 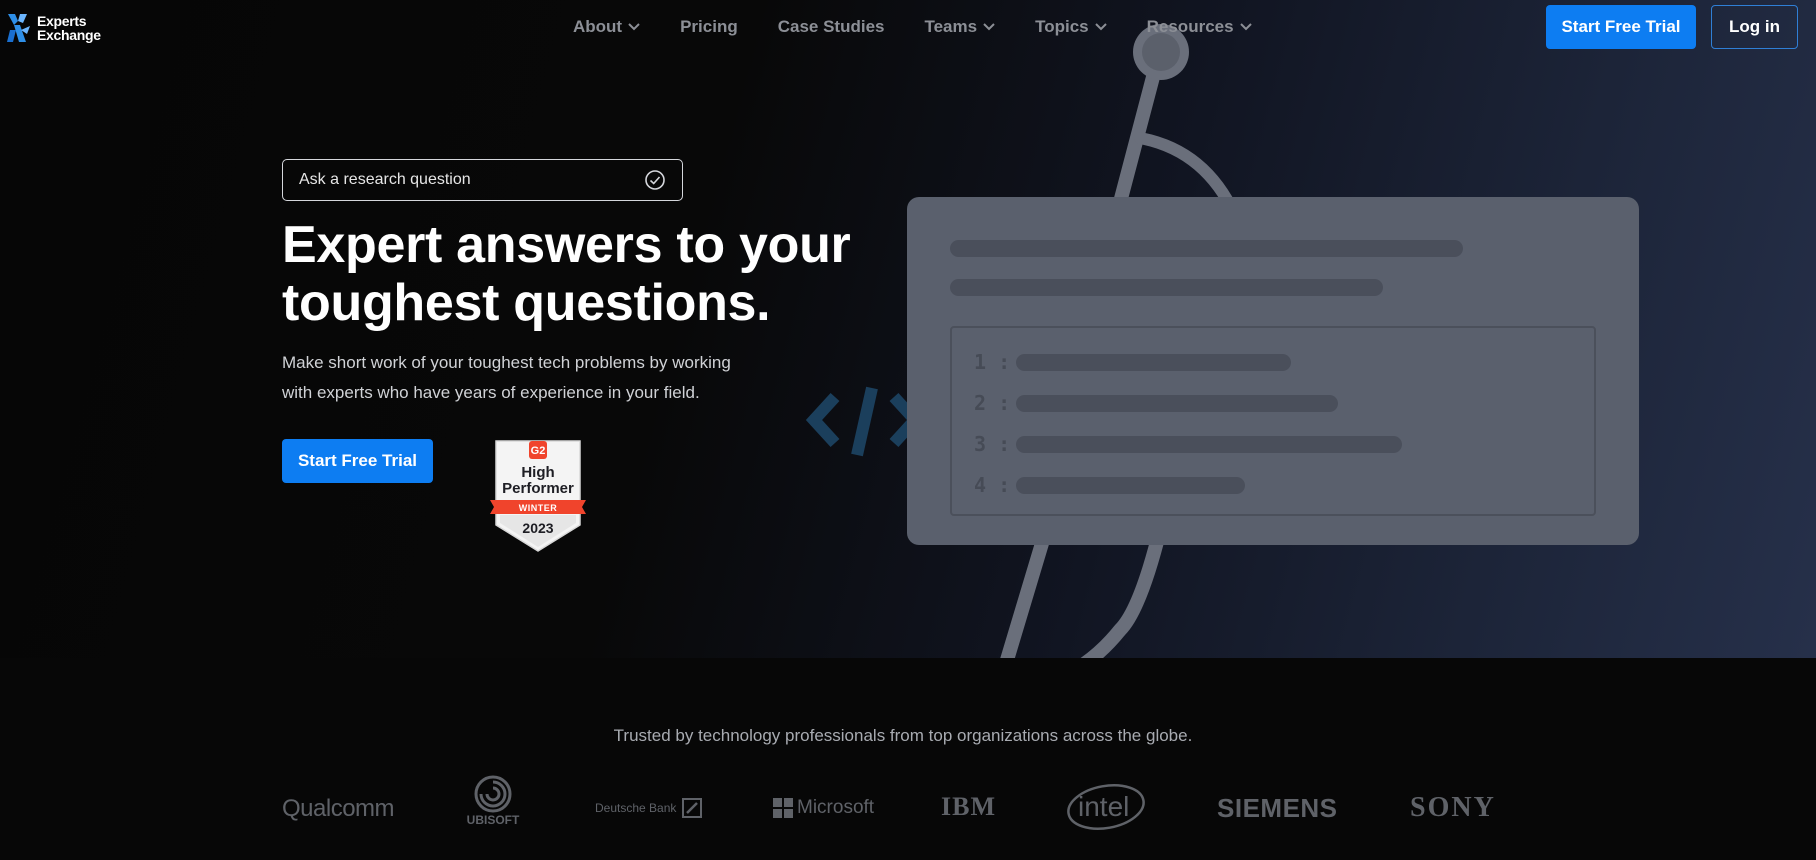 I want to click on code-brackets-icon, so click(x=864, y=421).